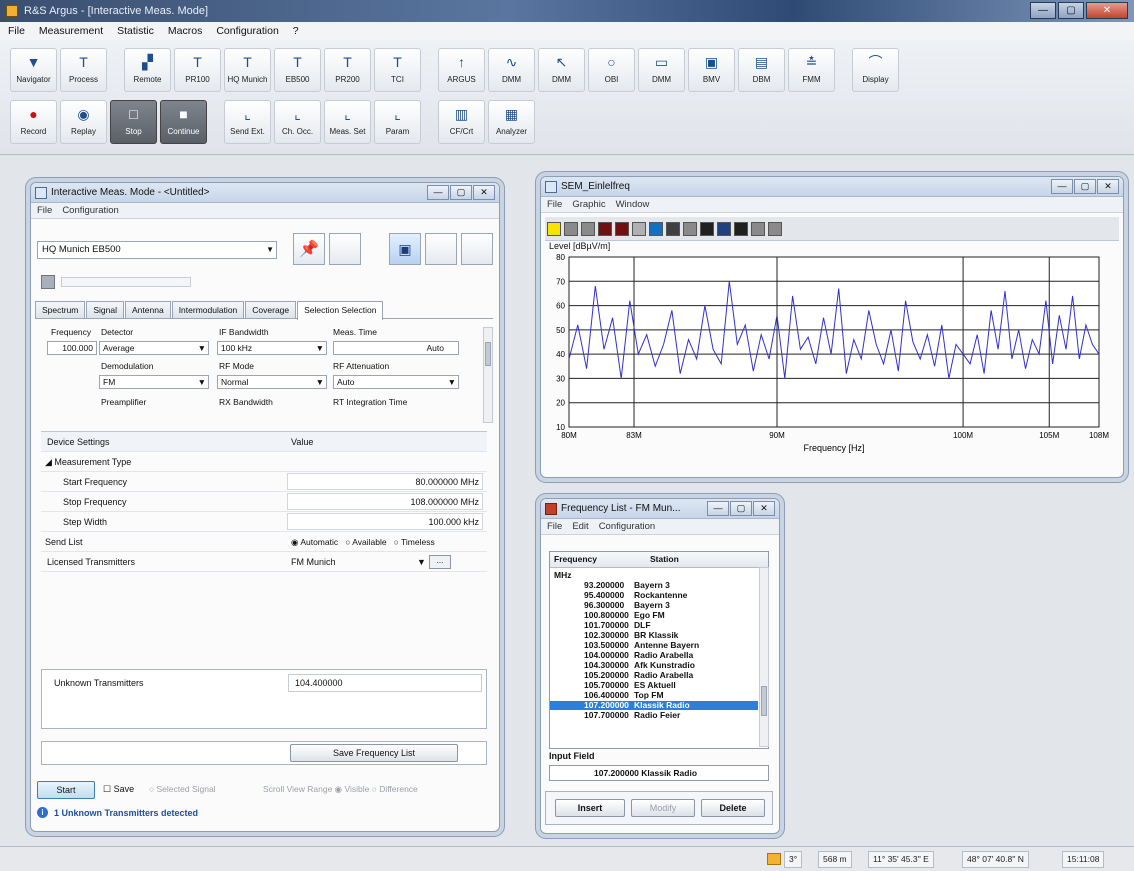 Image resolution: width=1134 pixels, height=871 pixels. What do you see at coordinates (659, 773) in the screenshot?
I see `input-field: 107.200000 Klassik Radio` at bounding box center [659, 773].